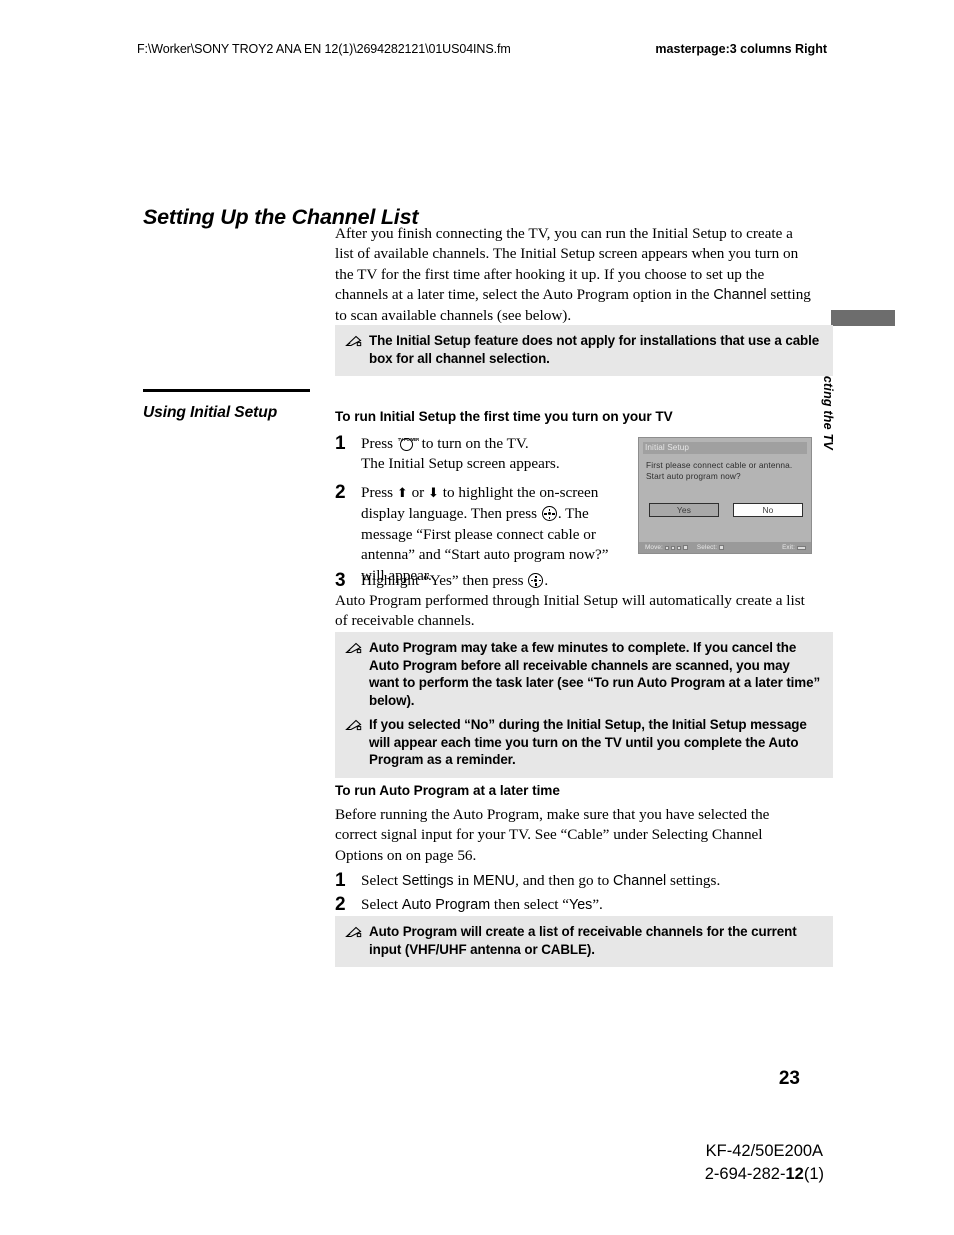 This screenshot has width=954, height=1235. Describe the element at coordinates (741, 49) in the screenshot. I see `masterpage-label: masterpage:3 columns Right` at that location.